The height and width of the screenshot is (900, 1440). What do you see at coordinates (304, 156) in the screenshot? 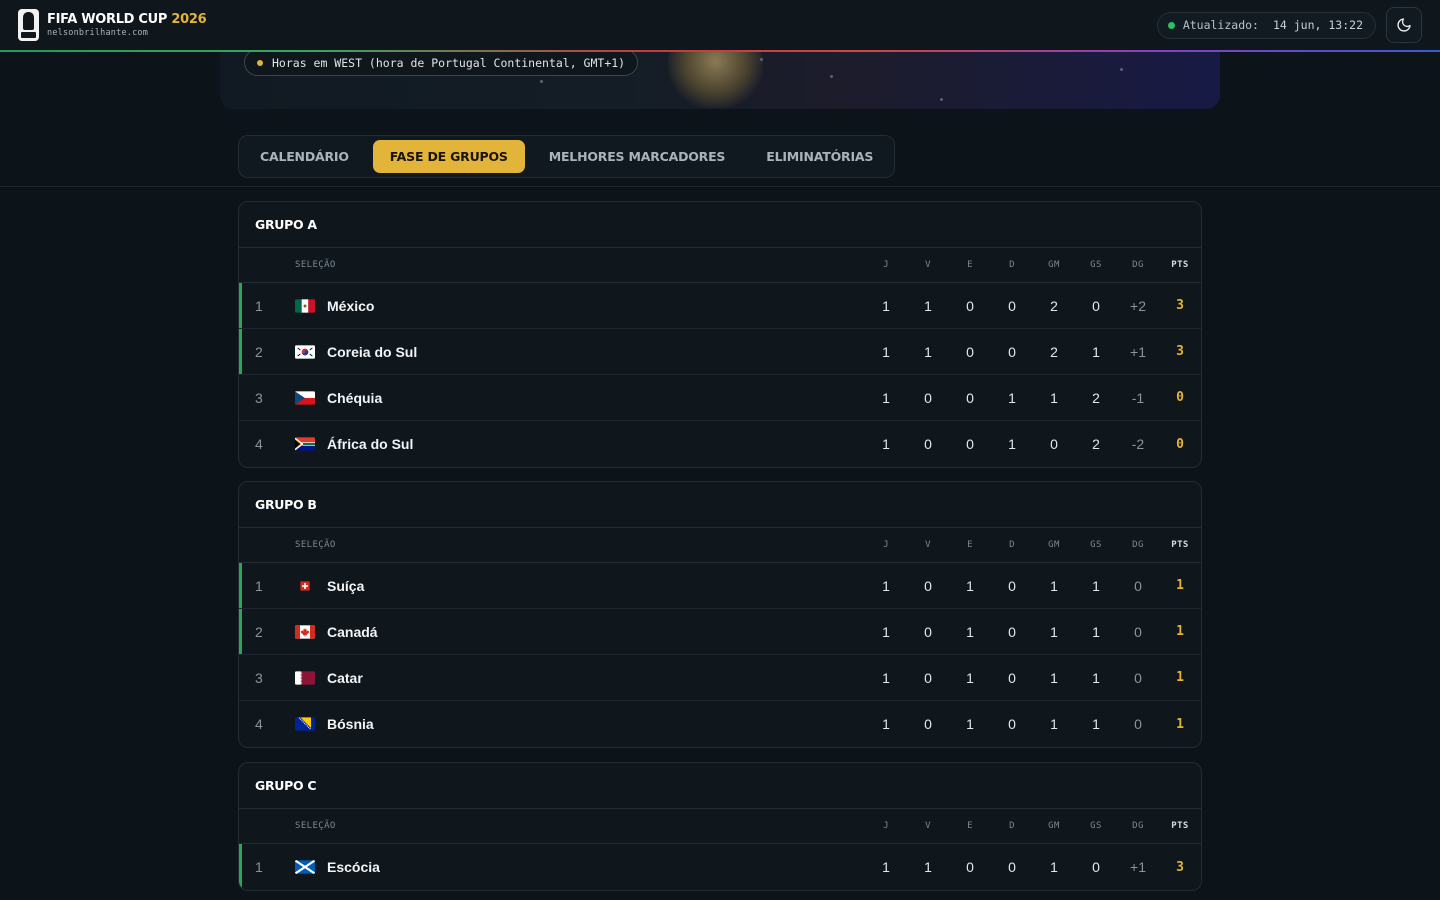
I see `tab-calendario: CALENDÁRIO` at bounding box center [304, 156].